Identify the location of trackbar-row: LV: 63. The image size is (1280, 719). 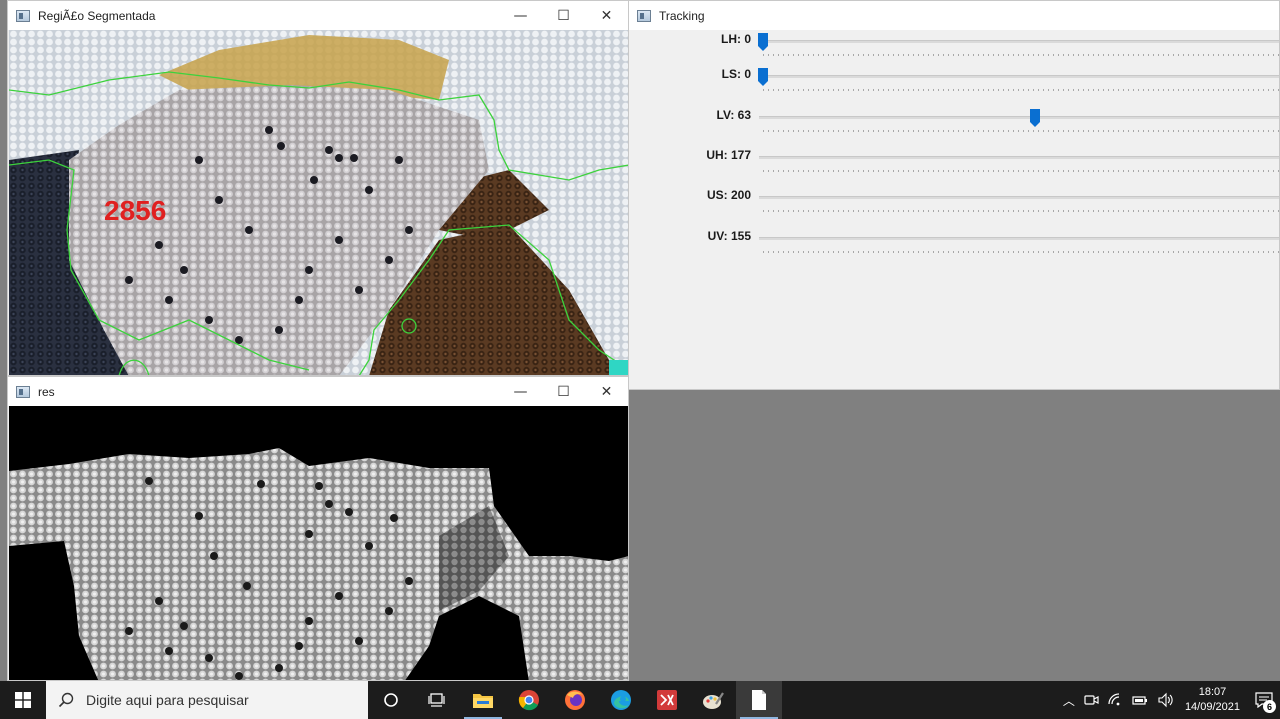
(954, 121).